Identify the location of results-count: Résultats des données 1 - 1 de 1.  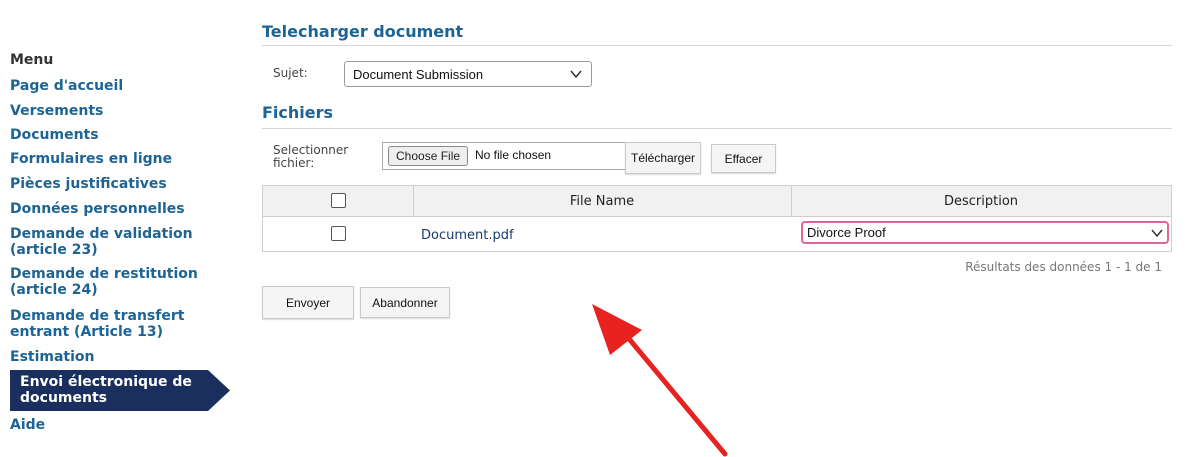
(1063, 267).